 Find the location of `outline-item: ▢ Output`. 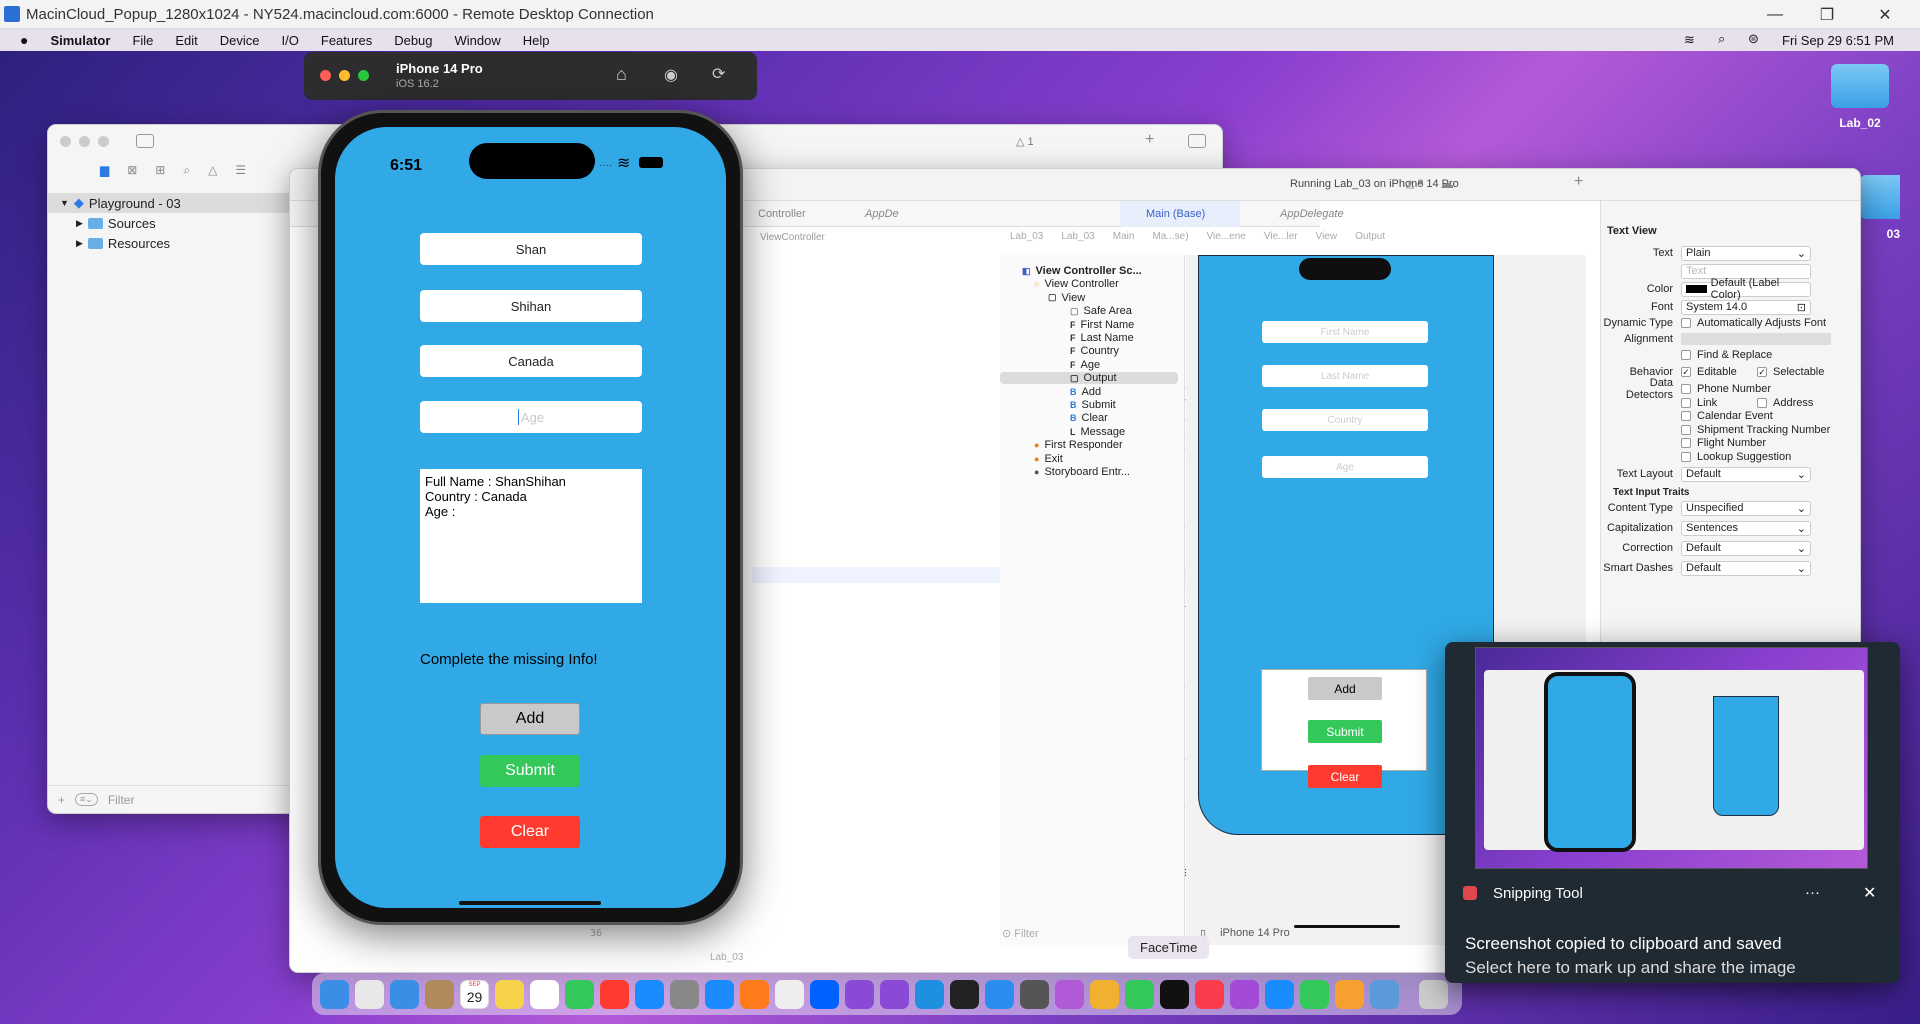

outline-item: ▢ Output is located at coordinates (1089, 378).